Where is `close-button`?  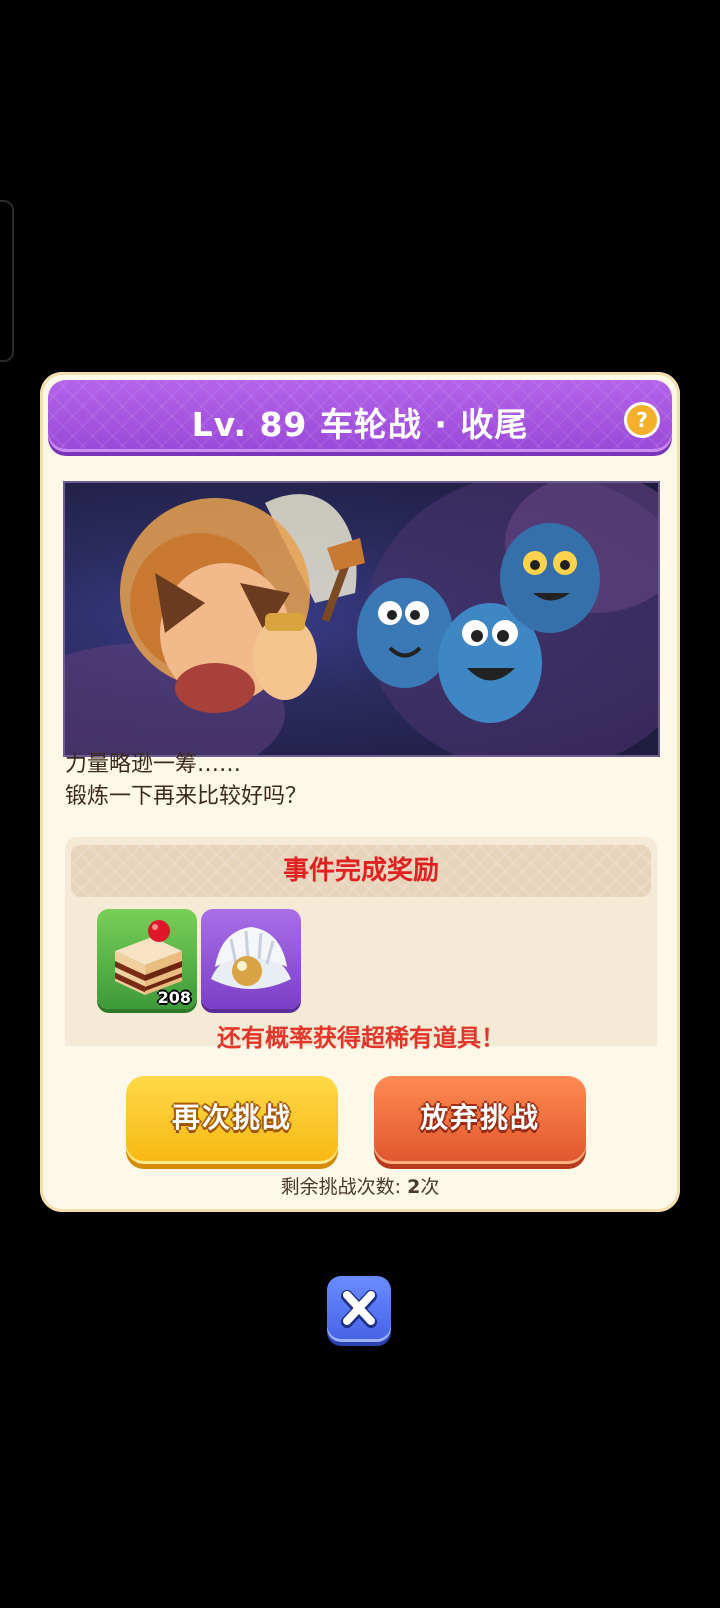 close-button is located at coordinates (359, 1309).